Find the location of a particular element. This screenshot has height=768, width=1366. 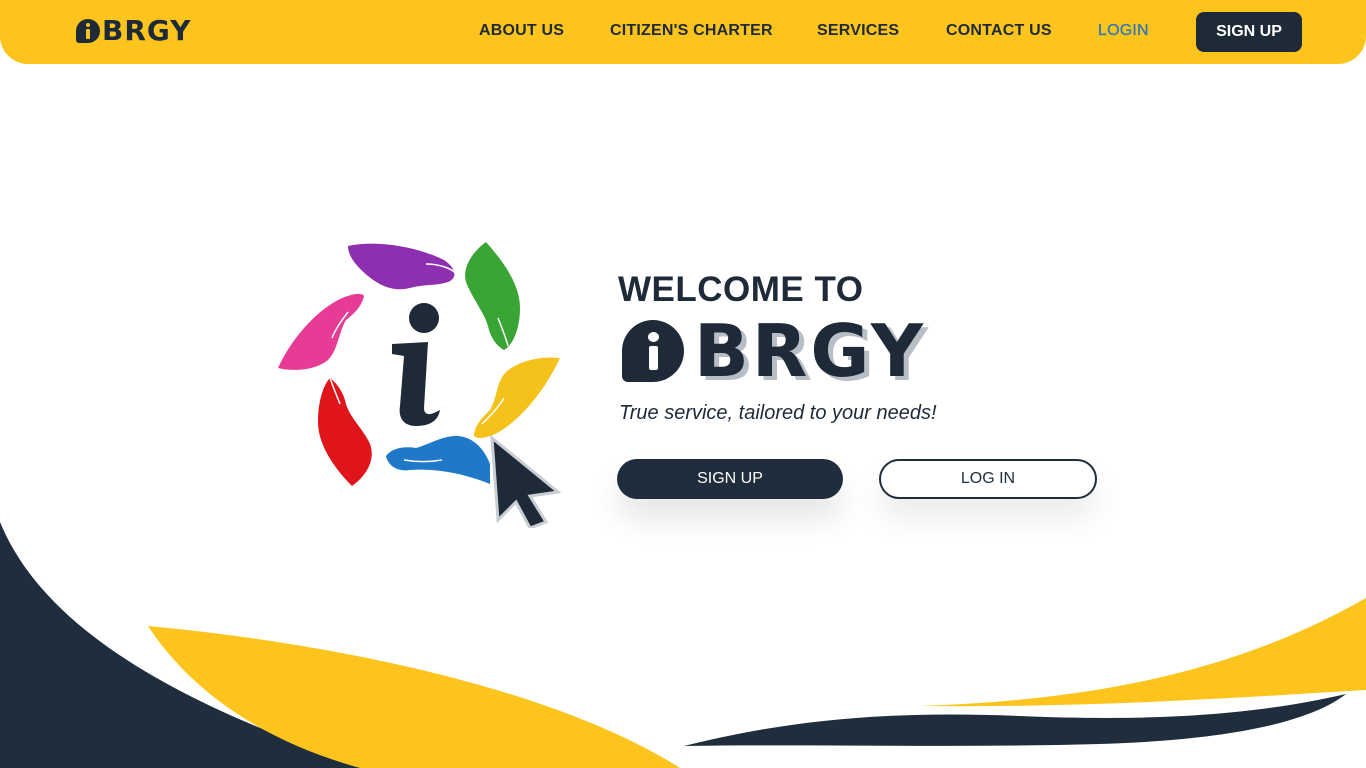

nav-signup-button: SIGN UP is located at coordinates (1249, 32).